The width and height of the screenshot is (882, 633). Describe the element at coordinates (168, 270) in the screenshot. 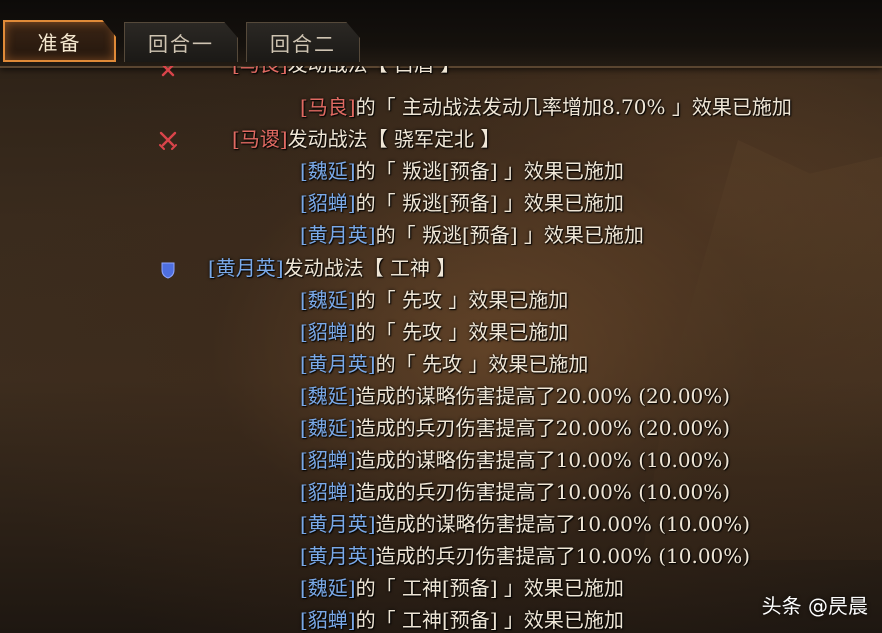

I see `shield-icon` at that location.